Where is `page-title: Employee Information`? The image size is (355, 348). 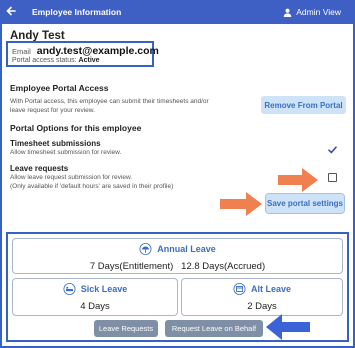 page-title: Employee Information is located at coordinates (77, 12).